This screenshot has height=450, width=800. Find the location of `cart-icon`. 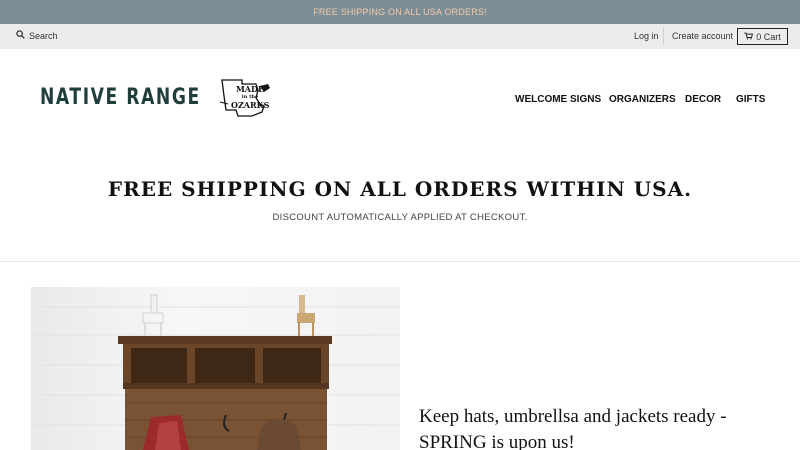

cart-icon is located at coordinates (749, 37).